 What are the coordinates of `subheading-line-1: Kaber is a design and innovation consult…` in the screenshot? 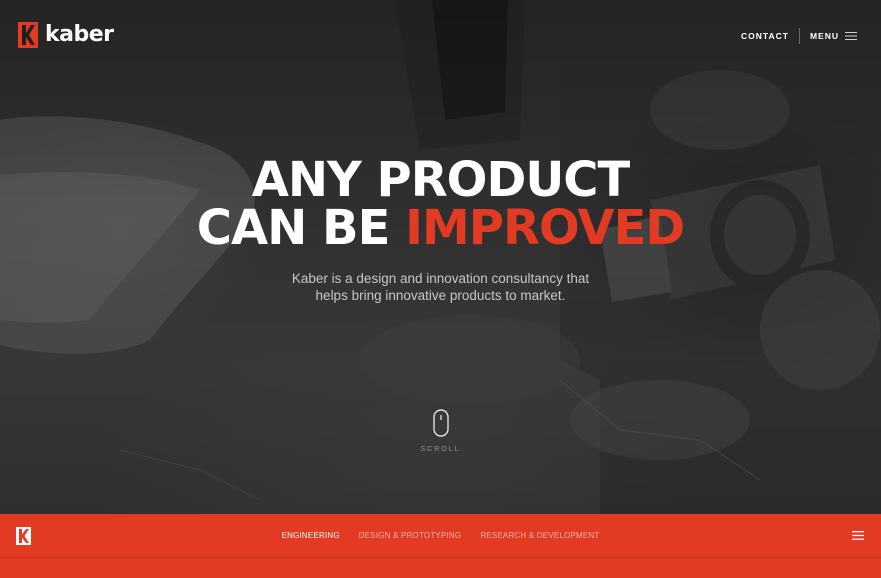 It's located at (440, 278).